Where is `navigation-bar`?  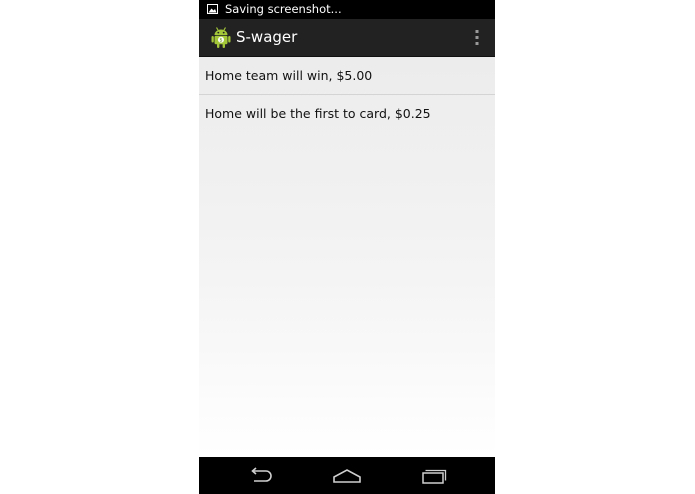 navigation-bar is located at coordinates (347, 475).